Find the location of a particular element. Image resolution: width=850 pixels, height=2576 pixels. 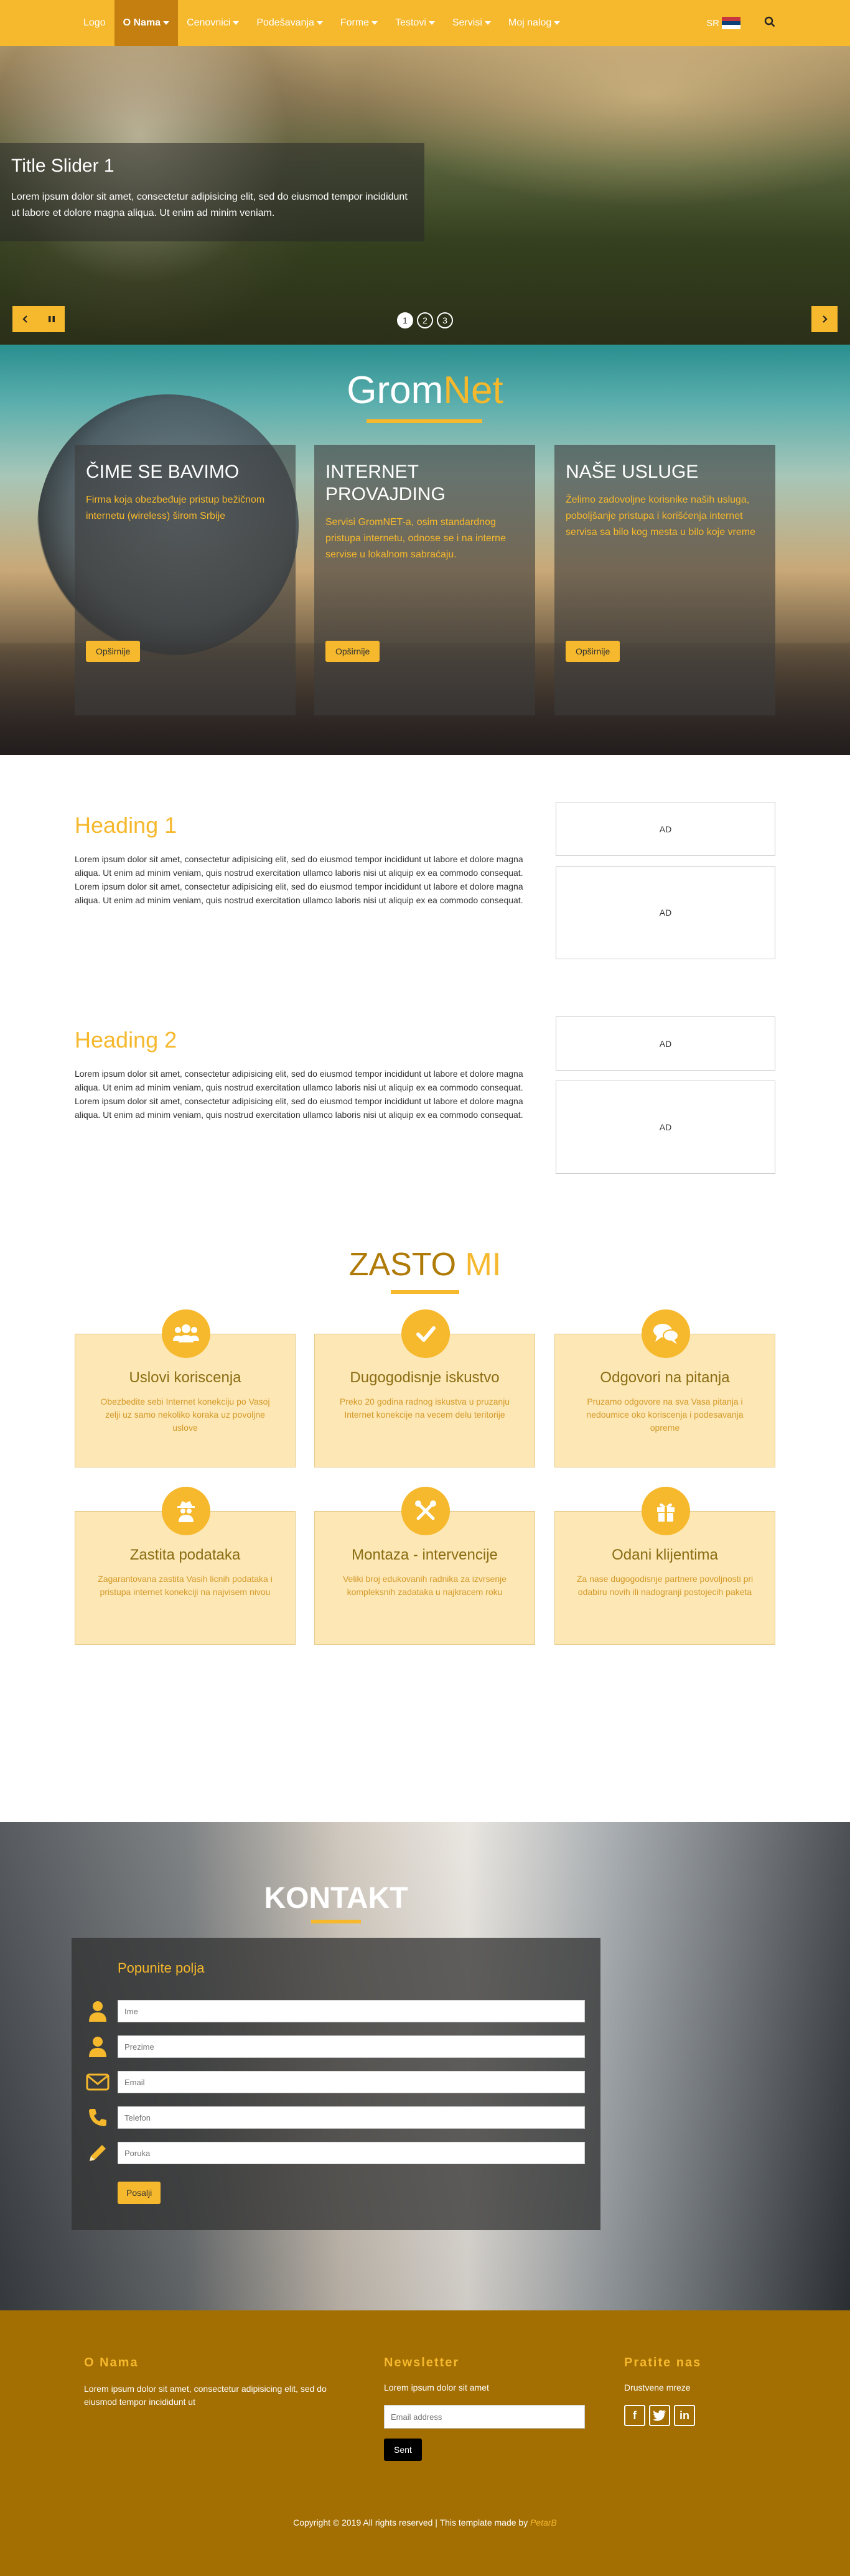

nav-item-testovi: Testovi is located at coordinates (415, 23).